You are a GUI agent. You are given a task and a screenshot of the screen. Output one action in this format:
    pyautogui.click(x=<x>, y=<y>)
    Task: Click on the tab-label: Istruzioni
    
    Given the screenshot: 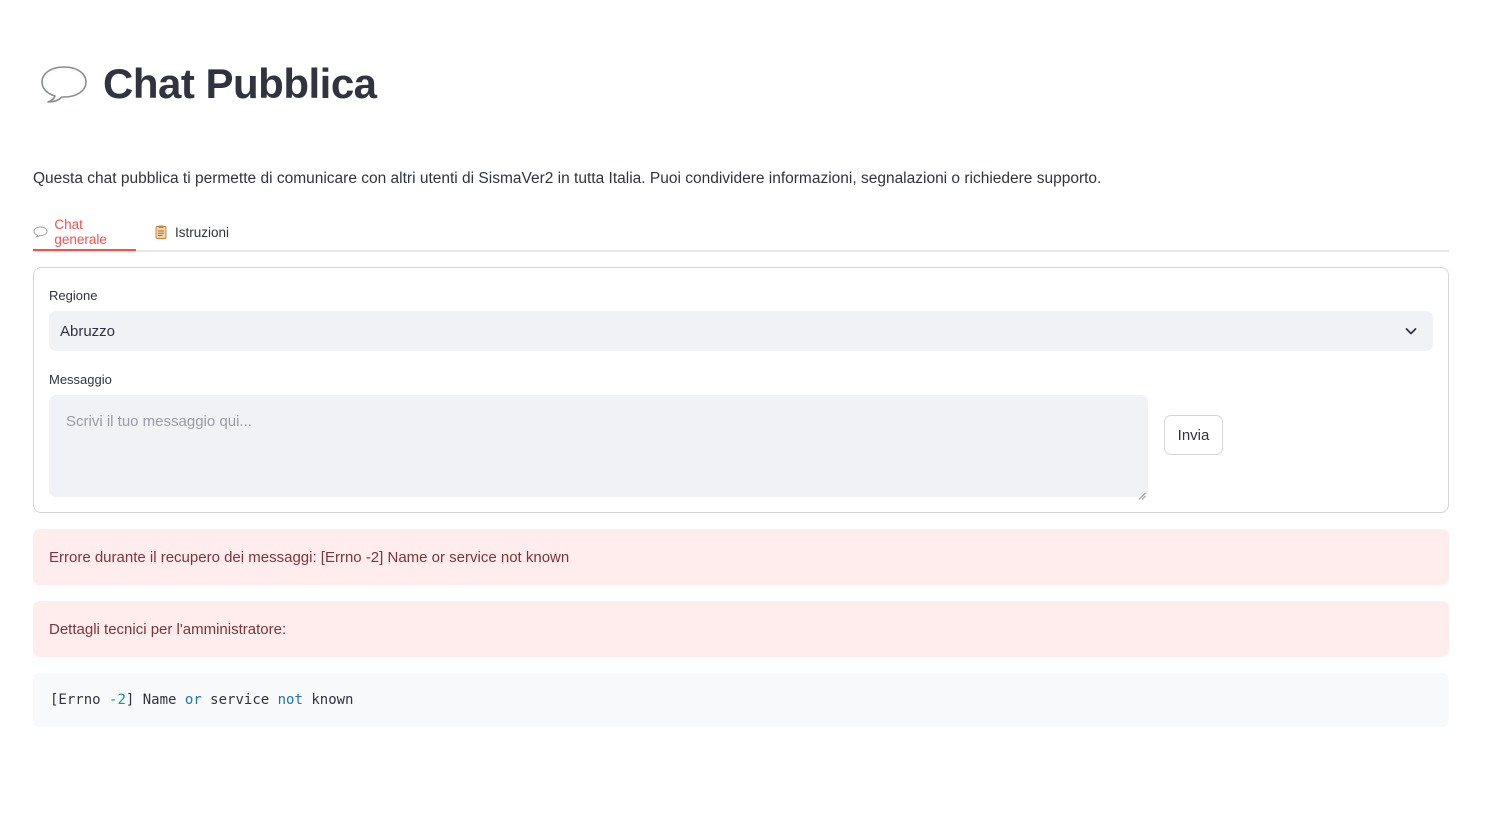 What is the action you would take?
    pyautogui.click(x=202, y=232)
    